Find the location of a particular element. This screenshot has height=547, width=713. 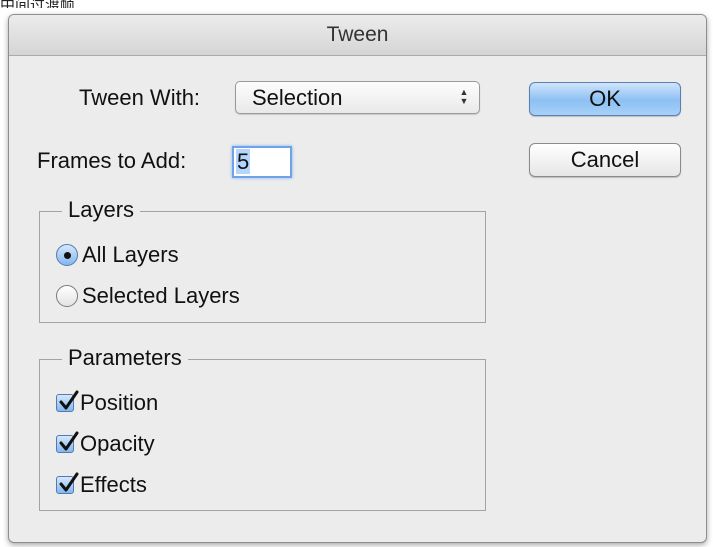

radio-selected-layers-label: Selected Layers is located at coordinates (161, 295).